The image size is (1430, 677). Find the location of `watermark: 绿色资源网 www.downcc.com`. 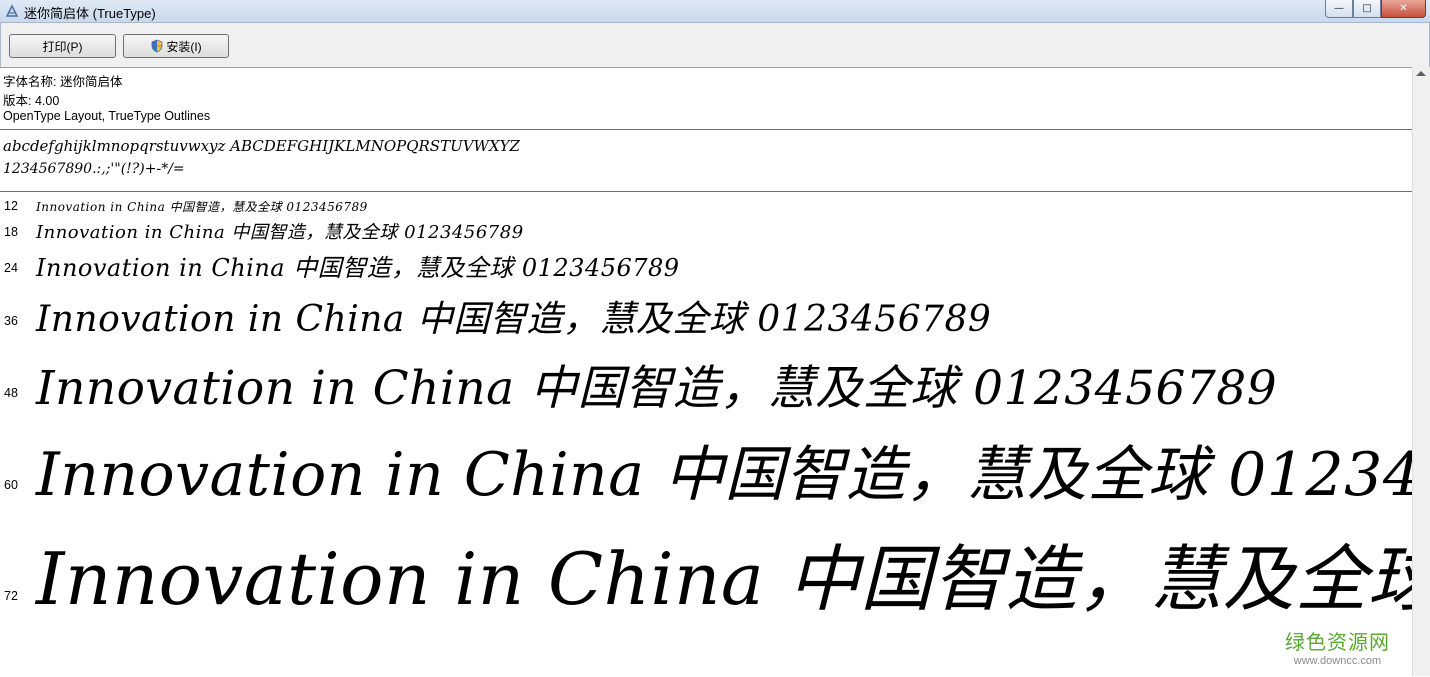

watermark: 绿色资源网 www.downcc.com is located at coordinates (1337, 646).